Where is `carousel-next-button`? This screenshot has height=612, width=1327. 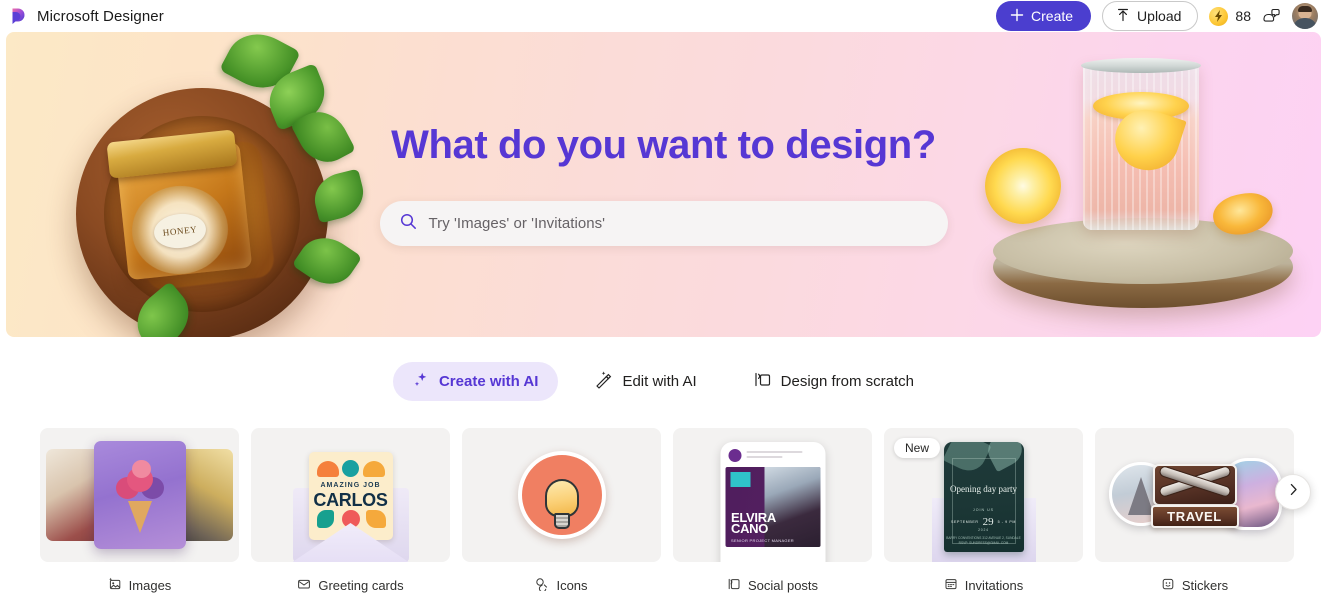
carousel-next-button is located at coordinates (1293, 492).